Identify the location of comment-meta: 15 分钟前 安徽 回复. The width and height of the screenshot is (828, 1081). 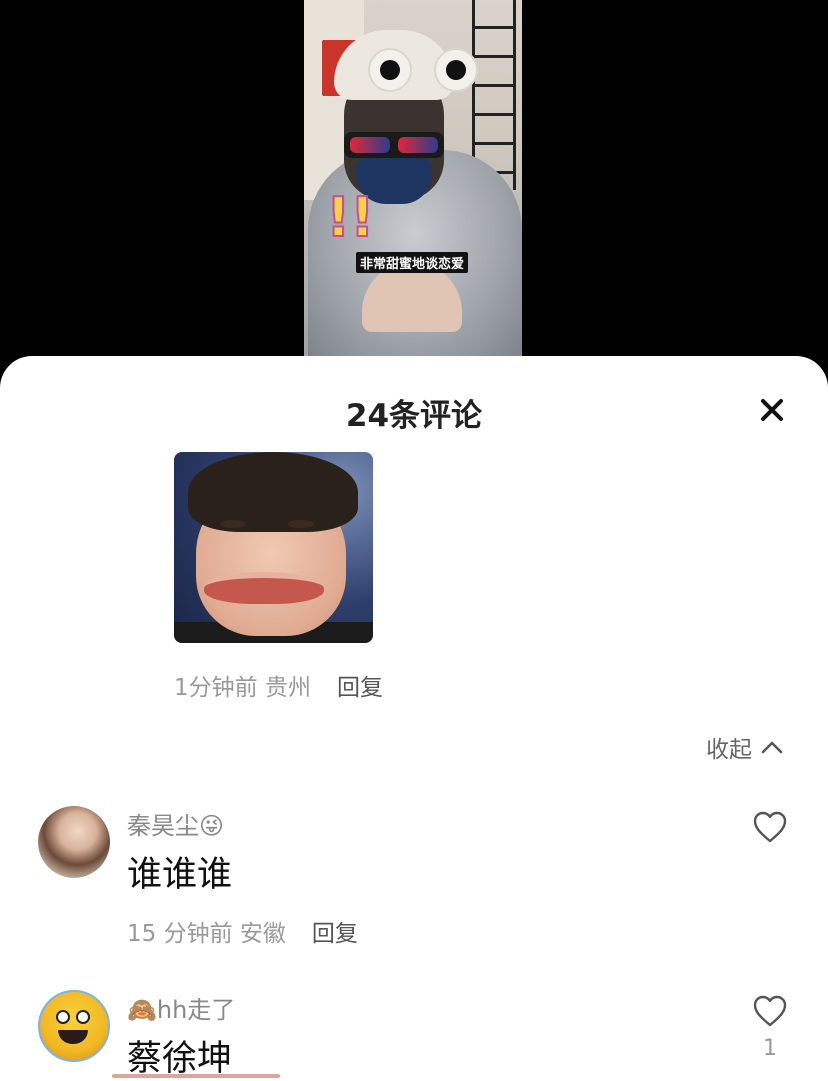
(242, 931).